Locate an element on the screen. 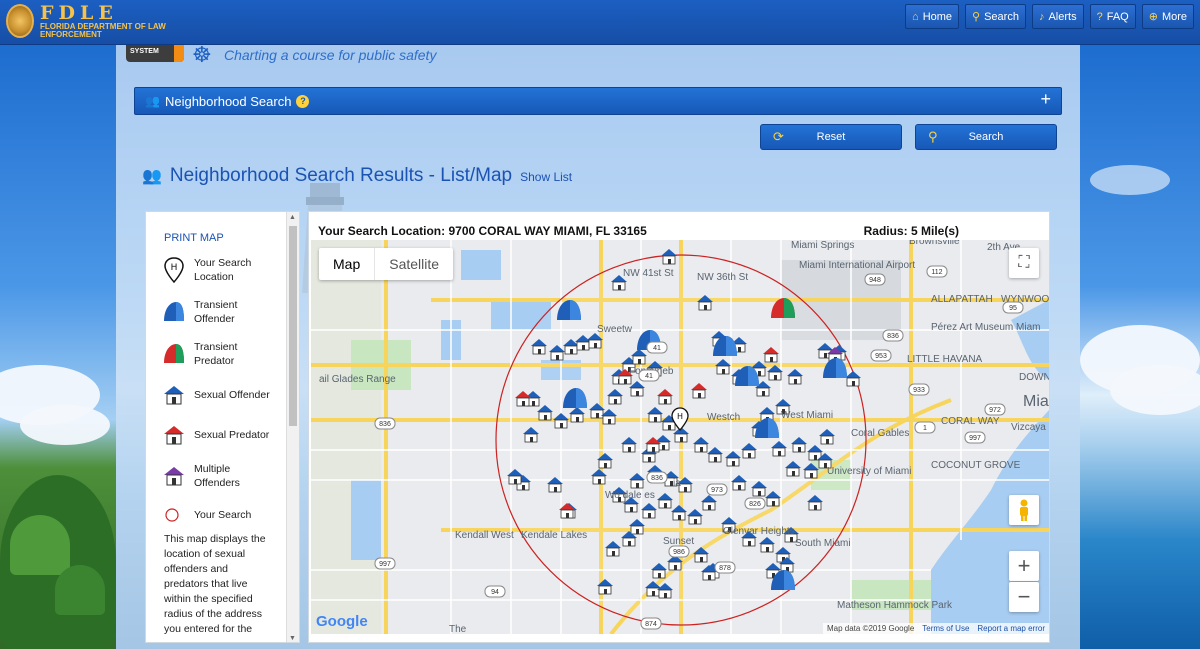  plus-circle-icon: ⊕ is located at coordinates (1153, 17).